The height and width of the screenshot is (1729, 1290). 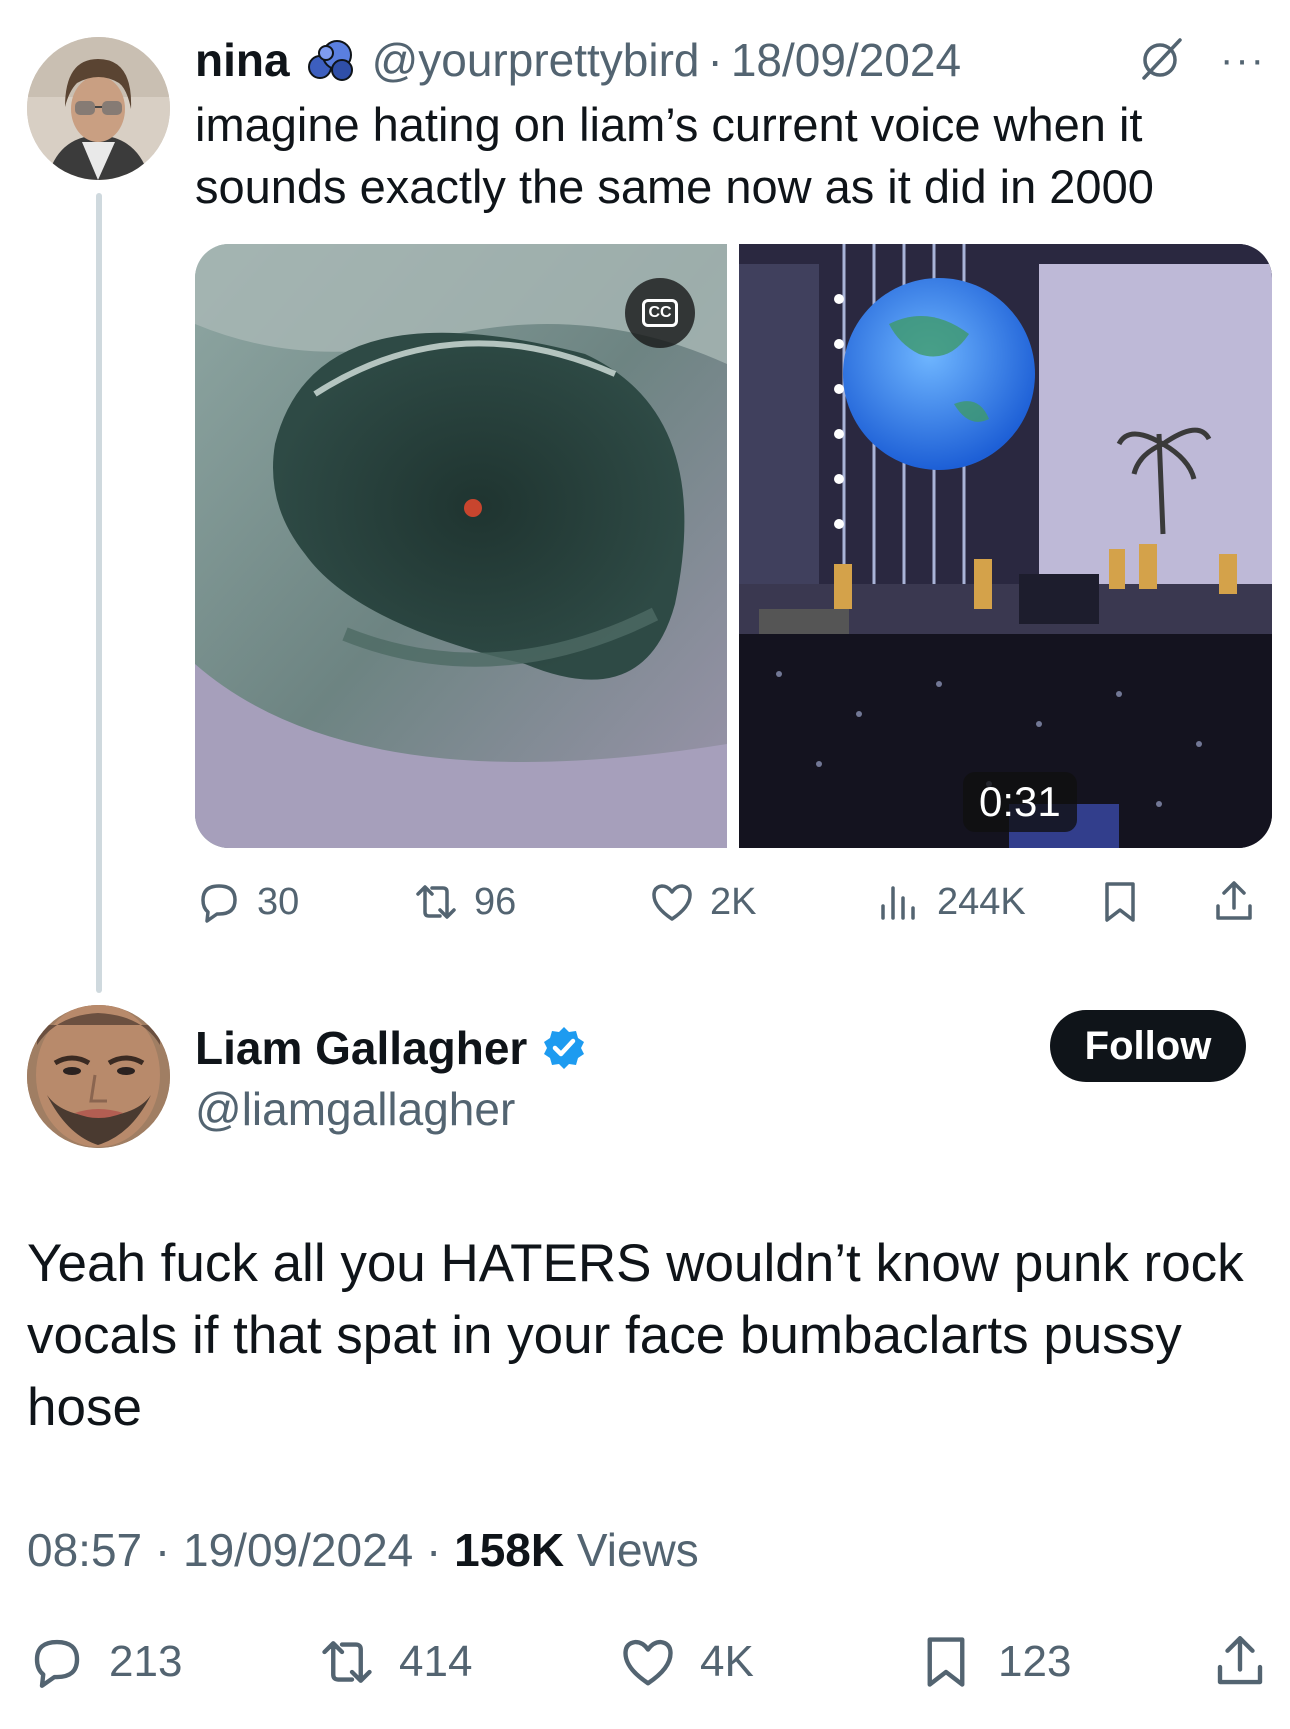 What do you see at coordinates (702, 902) in the screenshot?
I see `parent-like-button: 2K` at bounding box center [702, 902].